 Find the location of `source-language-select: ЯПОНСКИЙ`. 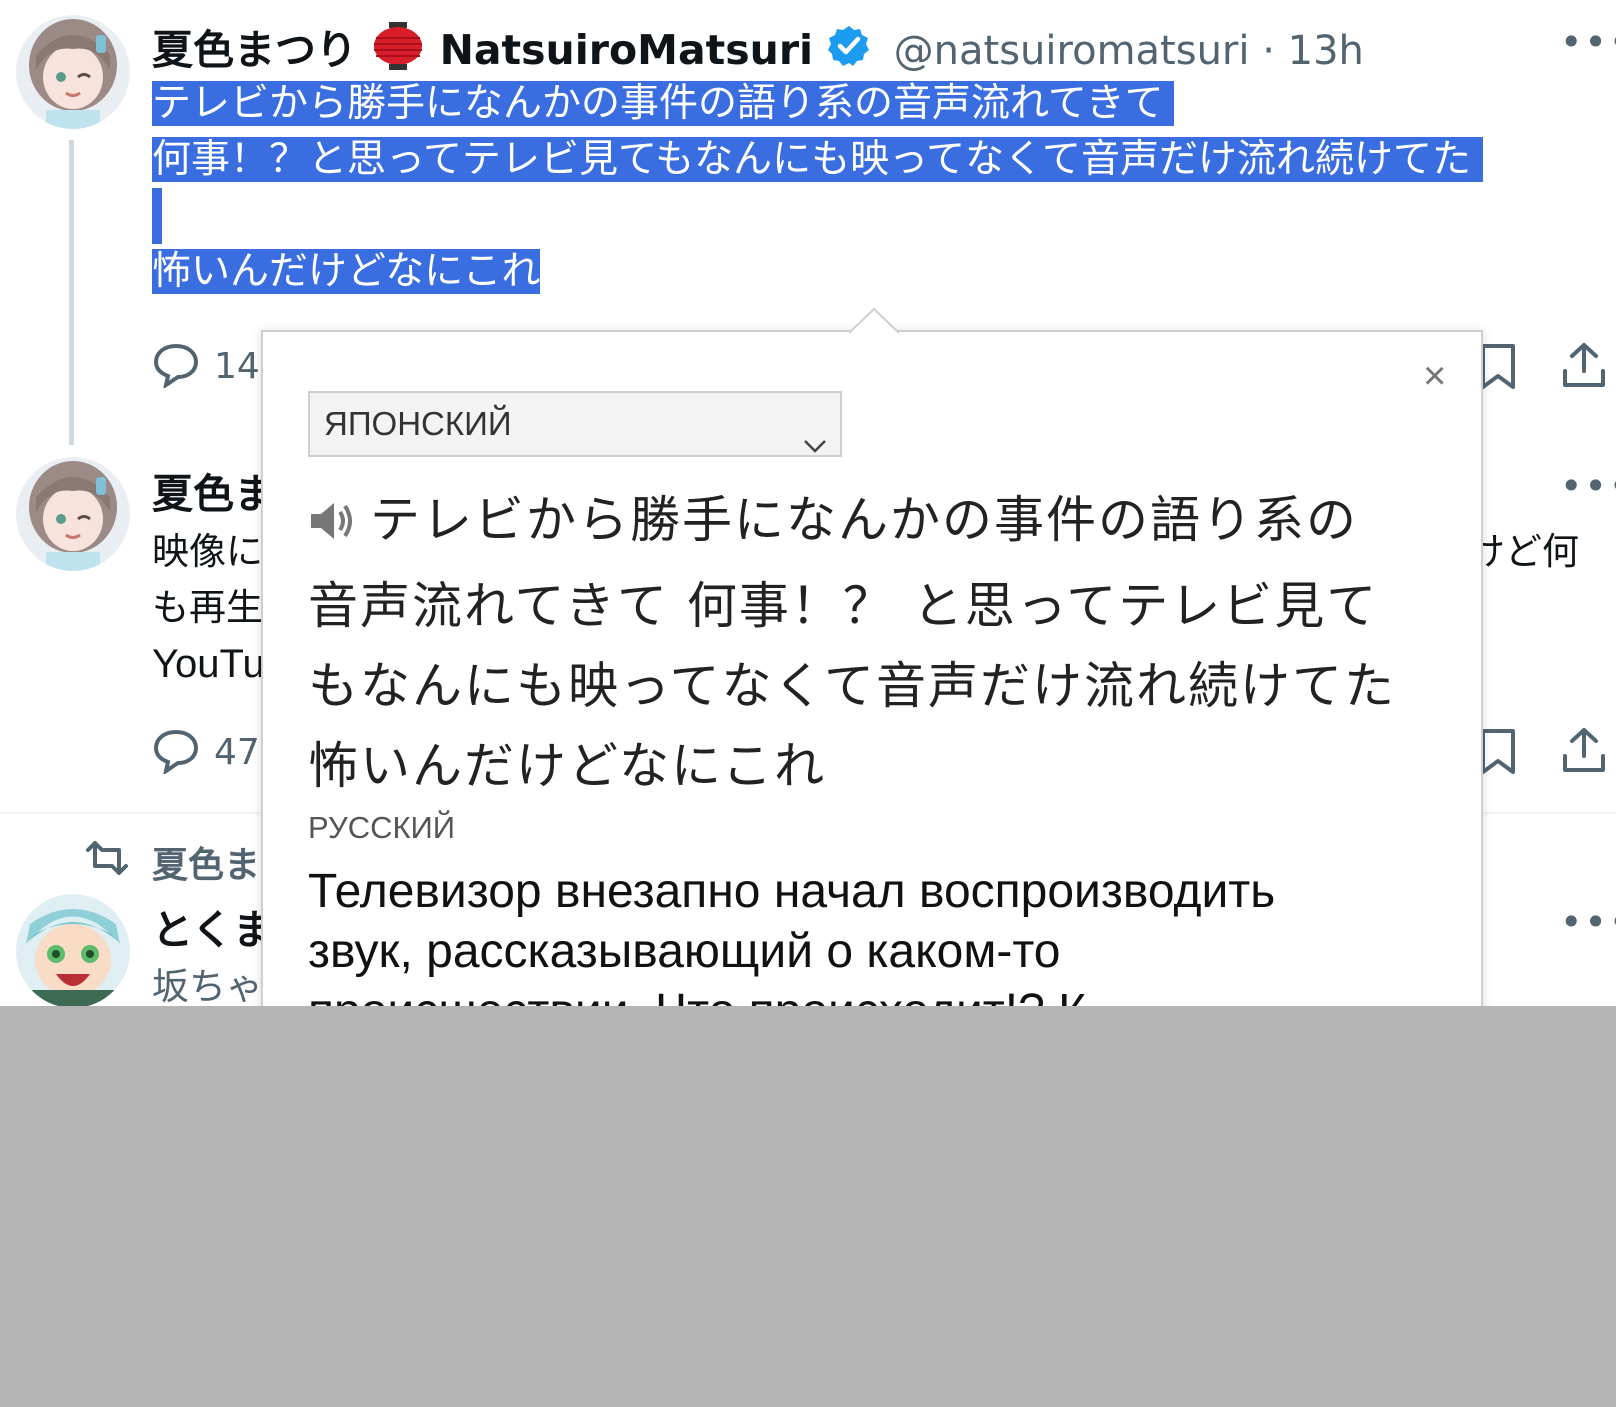

source-language-select: ЯПОНСКИЙ is located at coordinates (575, 424).